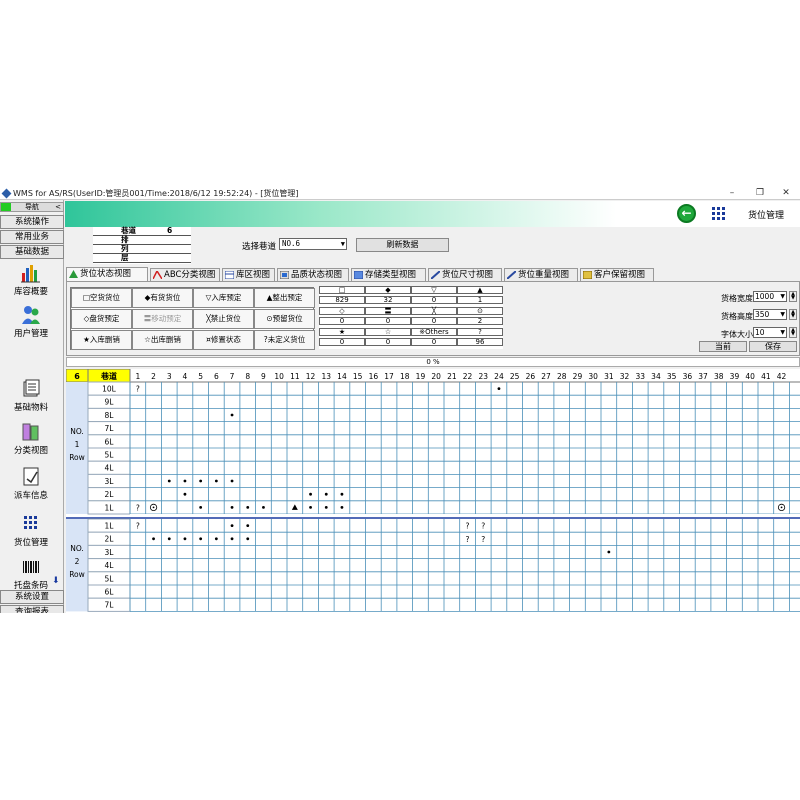 The width and height of the screenshot is (800, 800). Describe the element at coordinates (32, 597) in the screenshot. I see `nav-system-settings: 系统设置` at that location.